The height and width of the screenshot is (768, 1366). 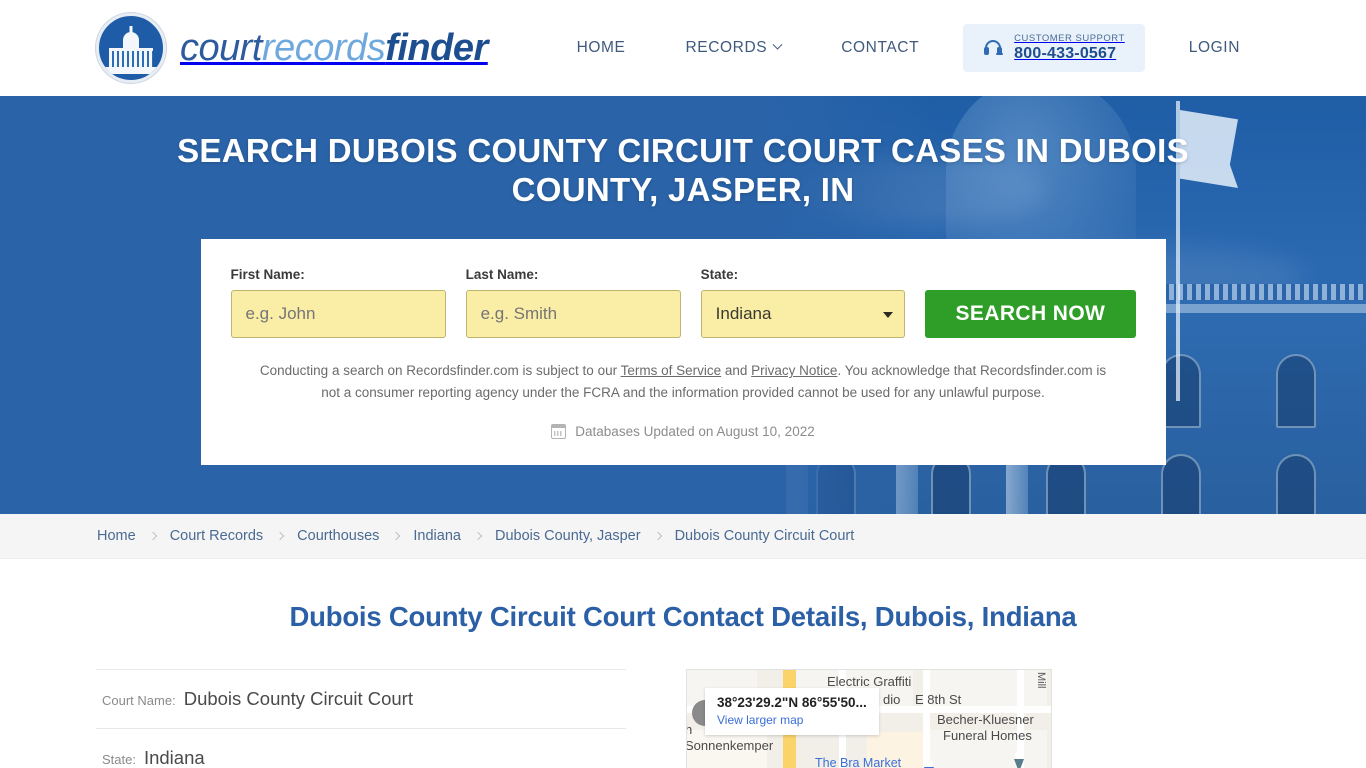 I want to click on databases-updated-text: Databases Updated on August 10, 2022, so click(x=695, y=431).